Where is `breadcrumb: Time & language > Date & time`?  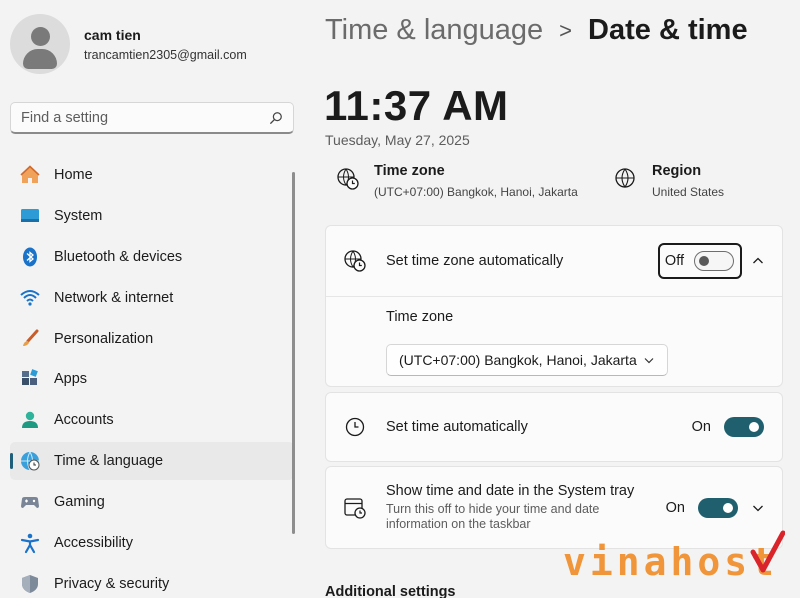
breadcrumb: Time & language > Date & time is located at coordinates (536, 30).